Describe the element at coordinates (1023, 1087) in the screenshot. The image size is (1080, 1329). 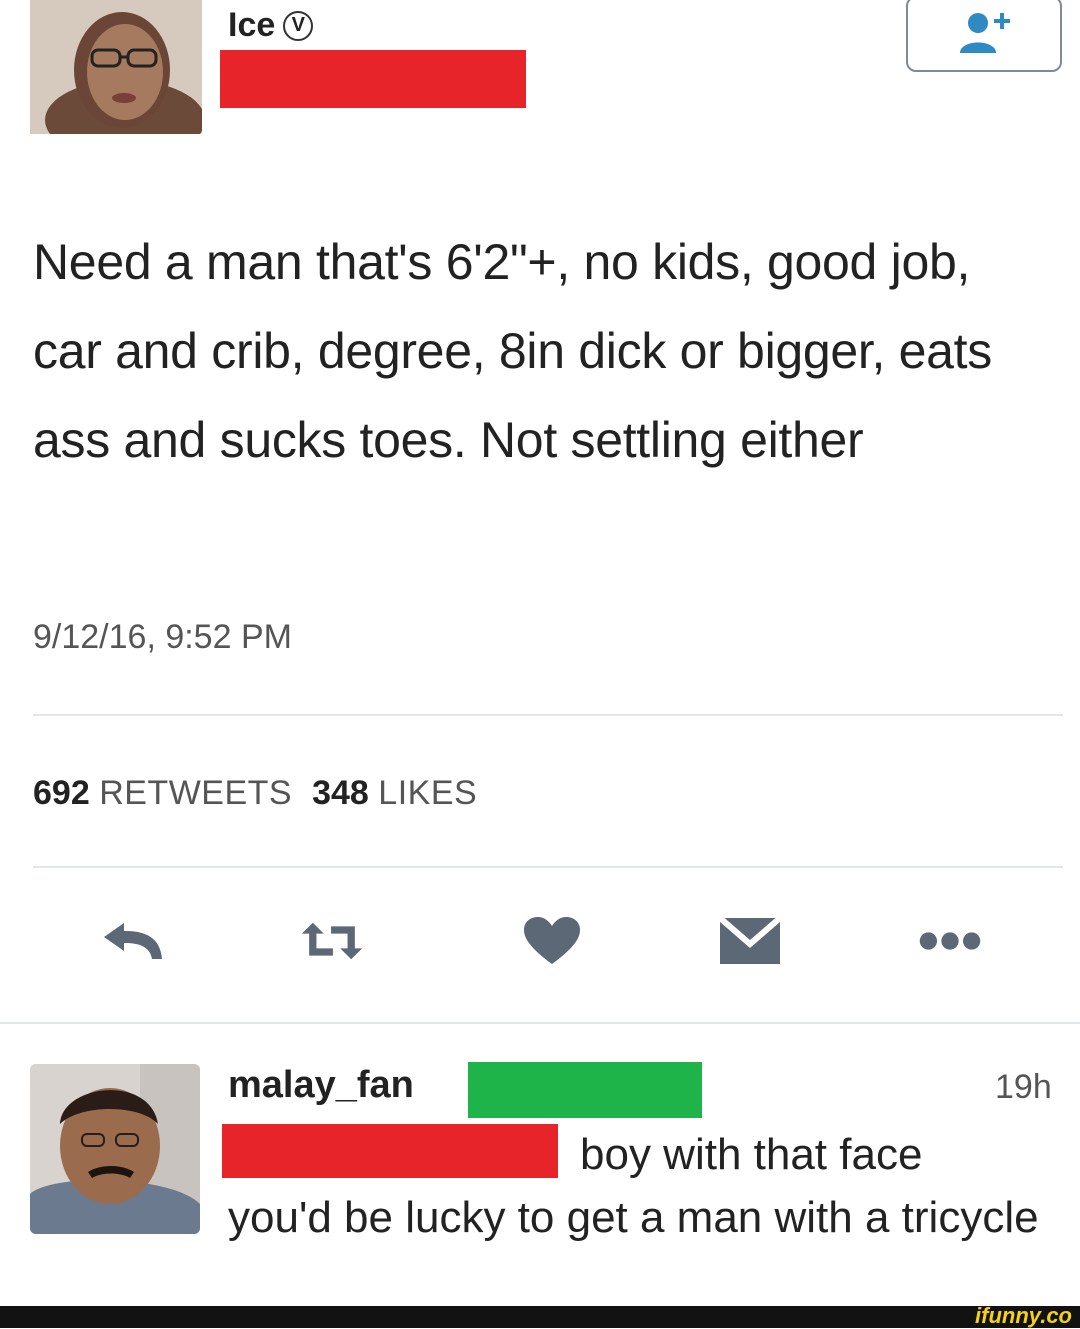
I see `reply-time: 19h` at that location.